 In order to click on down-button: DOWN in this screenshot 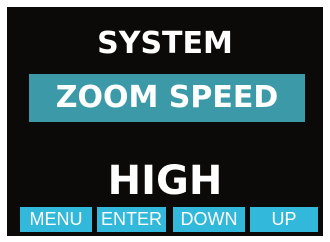, I will do `click(209, 219)`.